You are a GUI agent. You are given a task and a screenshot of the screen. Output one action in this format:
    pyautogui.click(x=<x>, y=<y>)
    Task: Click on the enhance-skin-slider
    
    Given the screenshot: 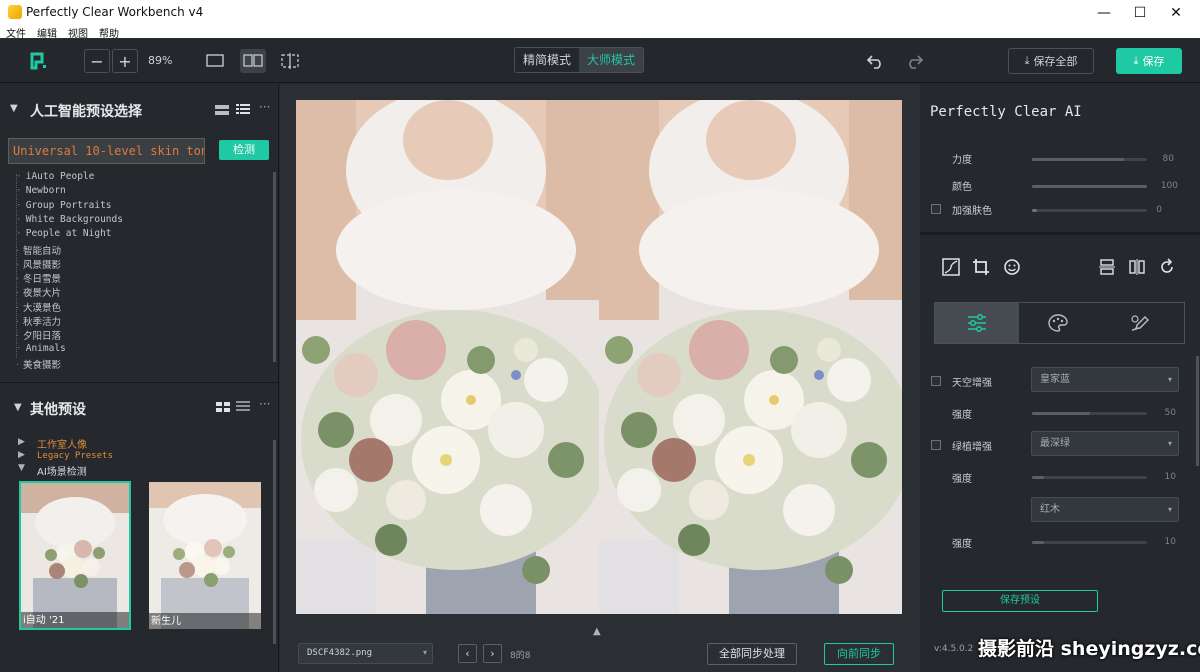 What is the action you would take?
    pyautogui.click(x=1089, y=210)
    